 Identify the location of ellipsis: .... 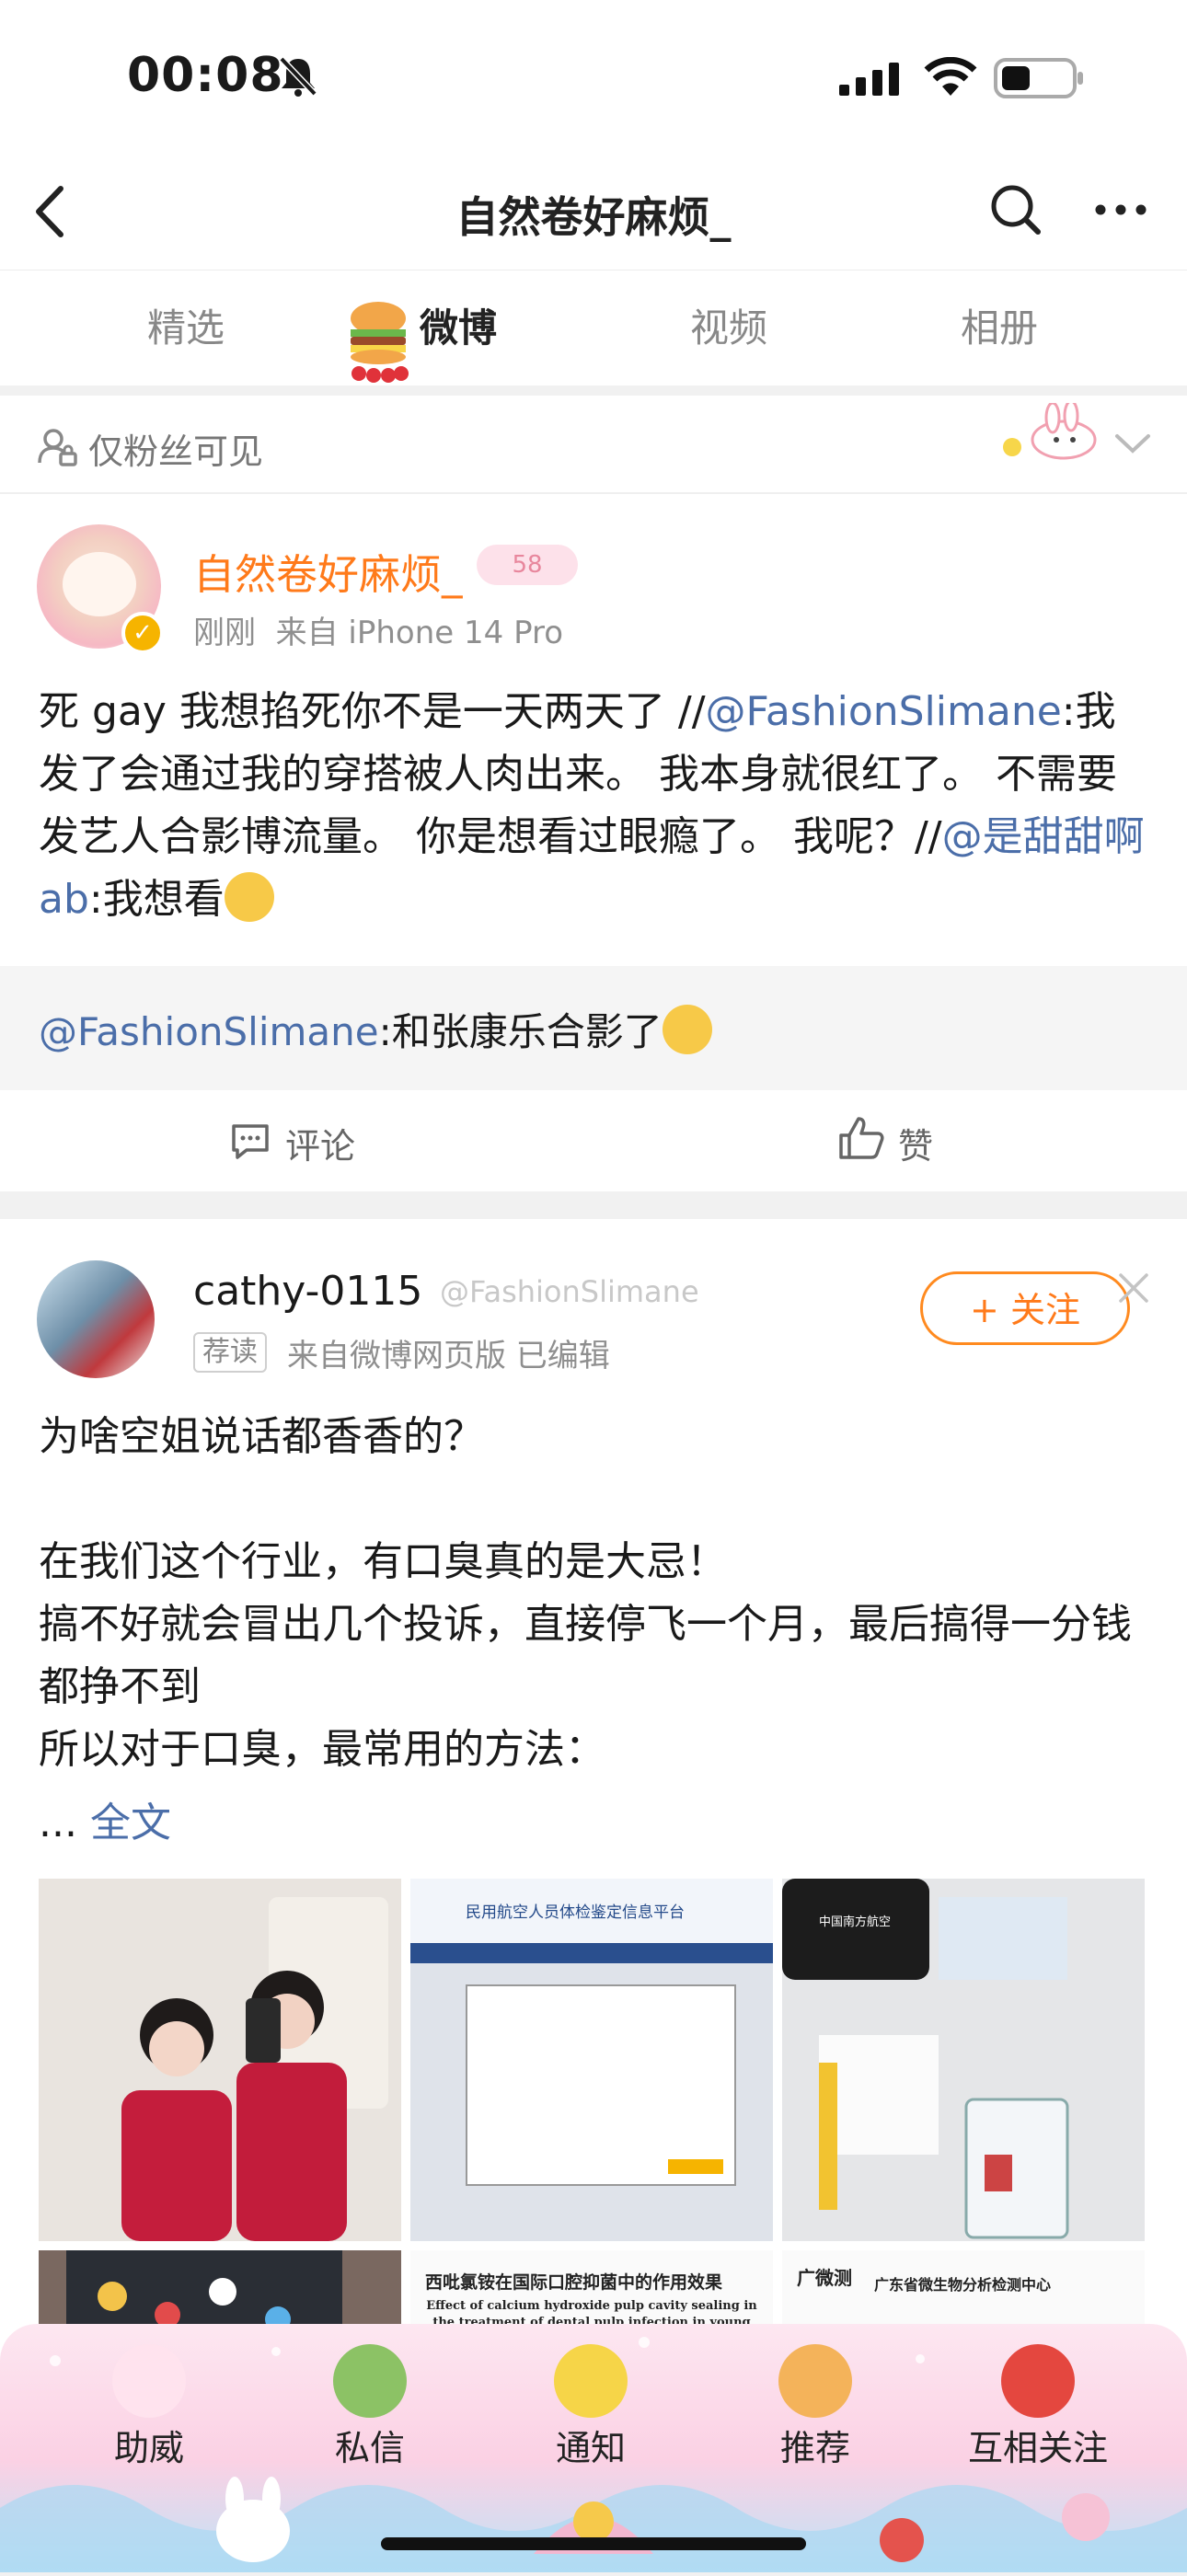
(64, 1823).